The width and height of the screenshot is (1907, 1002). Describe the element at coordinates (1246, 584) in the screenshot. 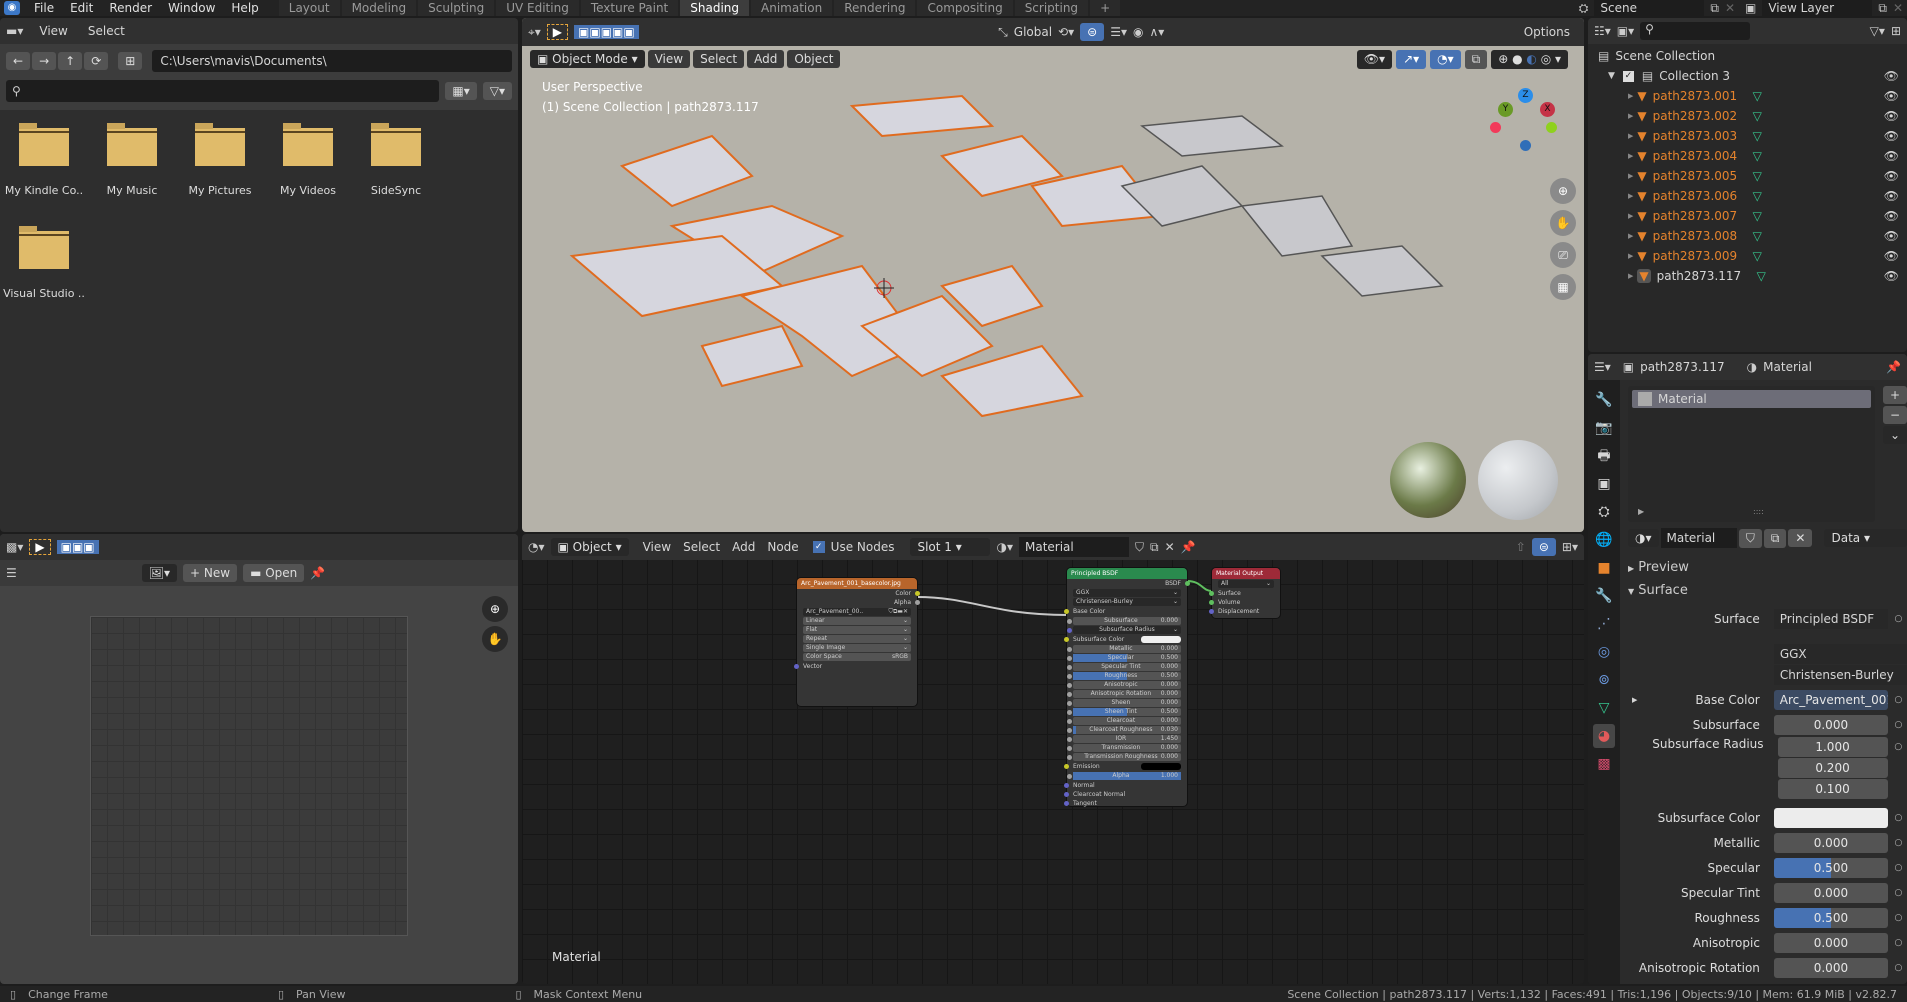

I see `output-target-dropdown: All ⌄` at that location.